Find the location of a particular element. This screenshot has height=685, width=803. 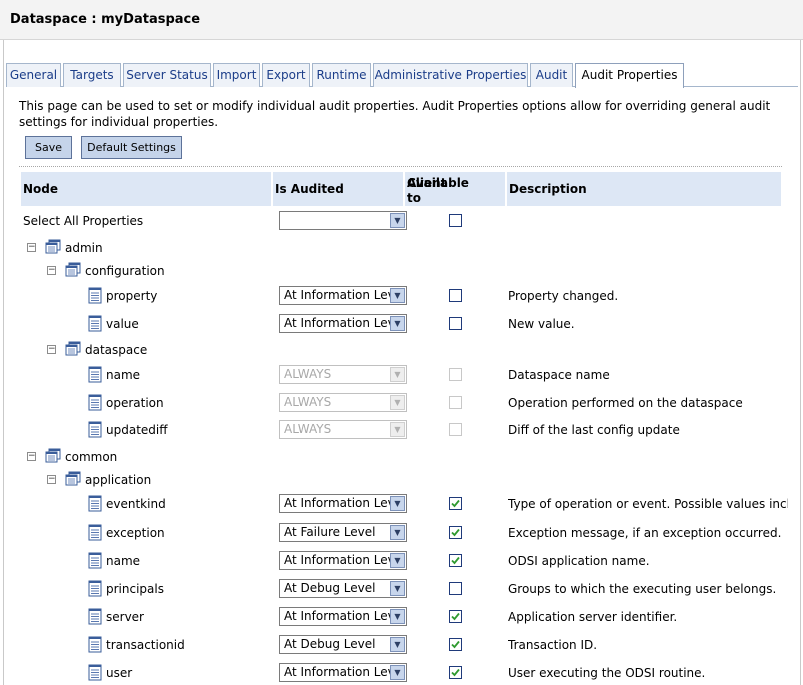

tree-node-admin: − admin is located at coordinates (401, 248).